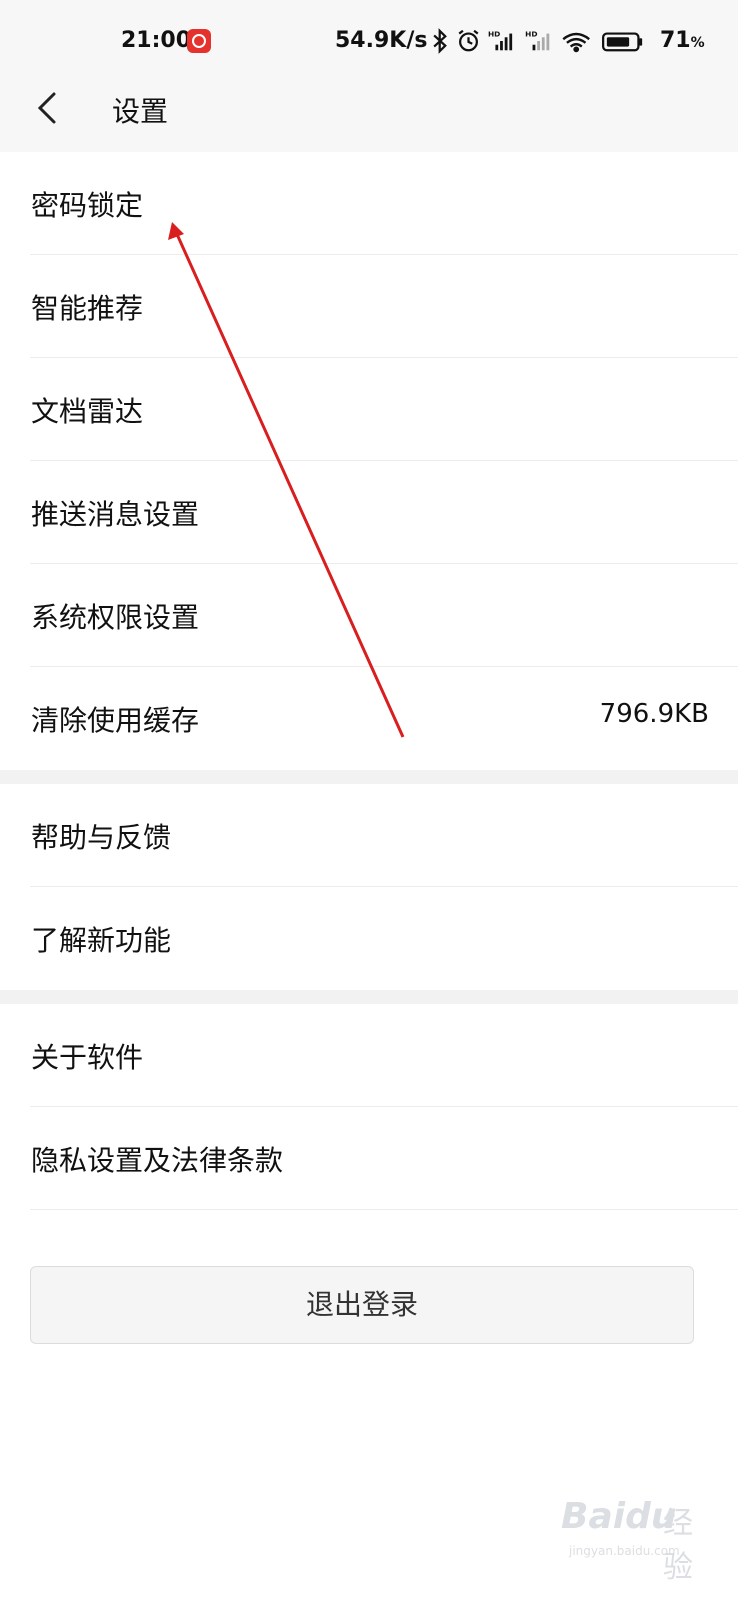 The height and width of the screenshot is (1600, 738). I want to click on settings-item-push-notifications: 推送消息设置, so click(369, 512).